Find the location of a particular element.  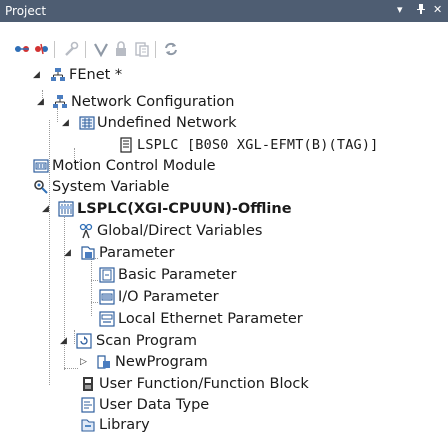

tree-item-library: Library is located at coordinates (150, 425).